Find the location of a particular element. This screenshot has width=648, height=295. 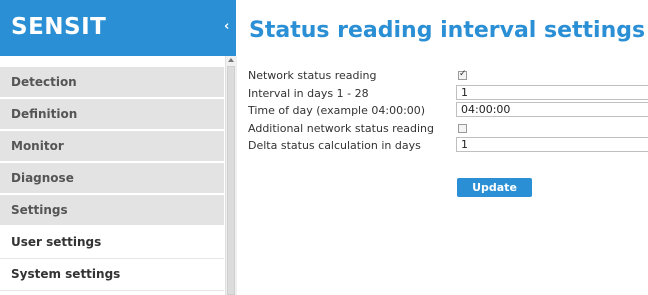

delta-days-input is located at coordinates (552, 144).